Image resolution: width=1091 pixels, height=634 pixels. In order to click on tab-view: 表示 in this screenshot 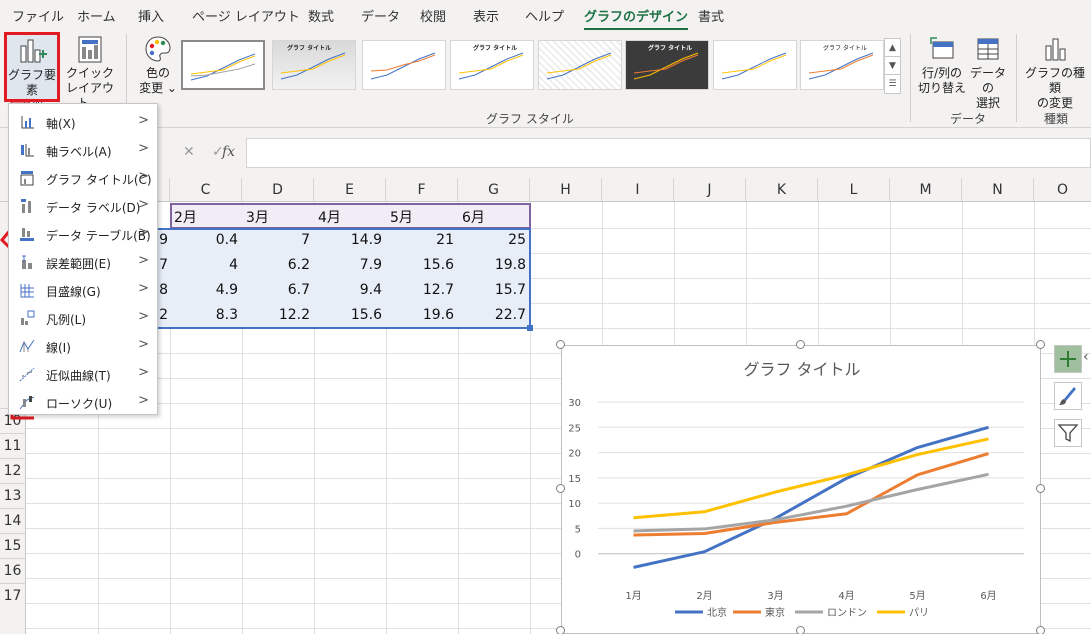, I will do `click(486, 15)`.